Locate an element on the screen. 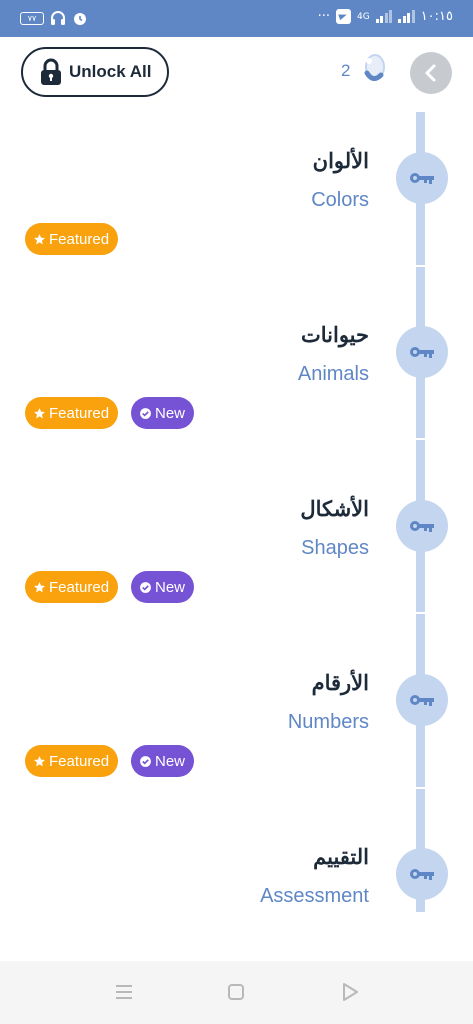 This screenshot has width=473, height=1024. chevron-left-icon is located at coordinates (430, 73).